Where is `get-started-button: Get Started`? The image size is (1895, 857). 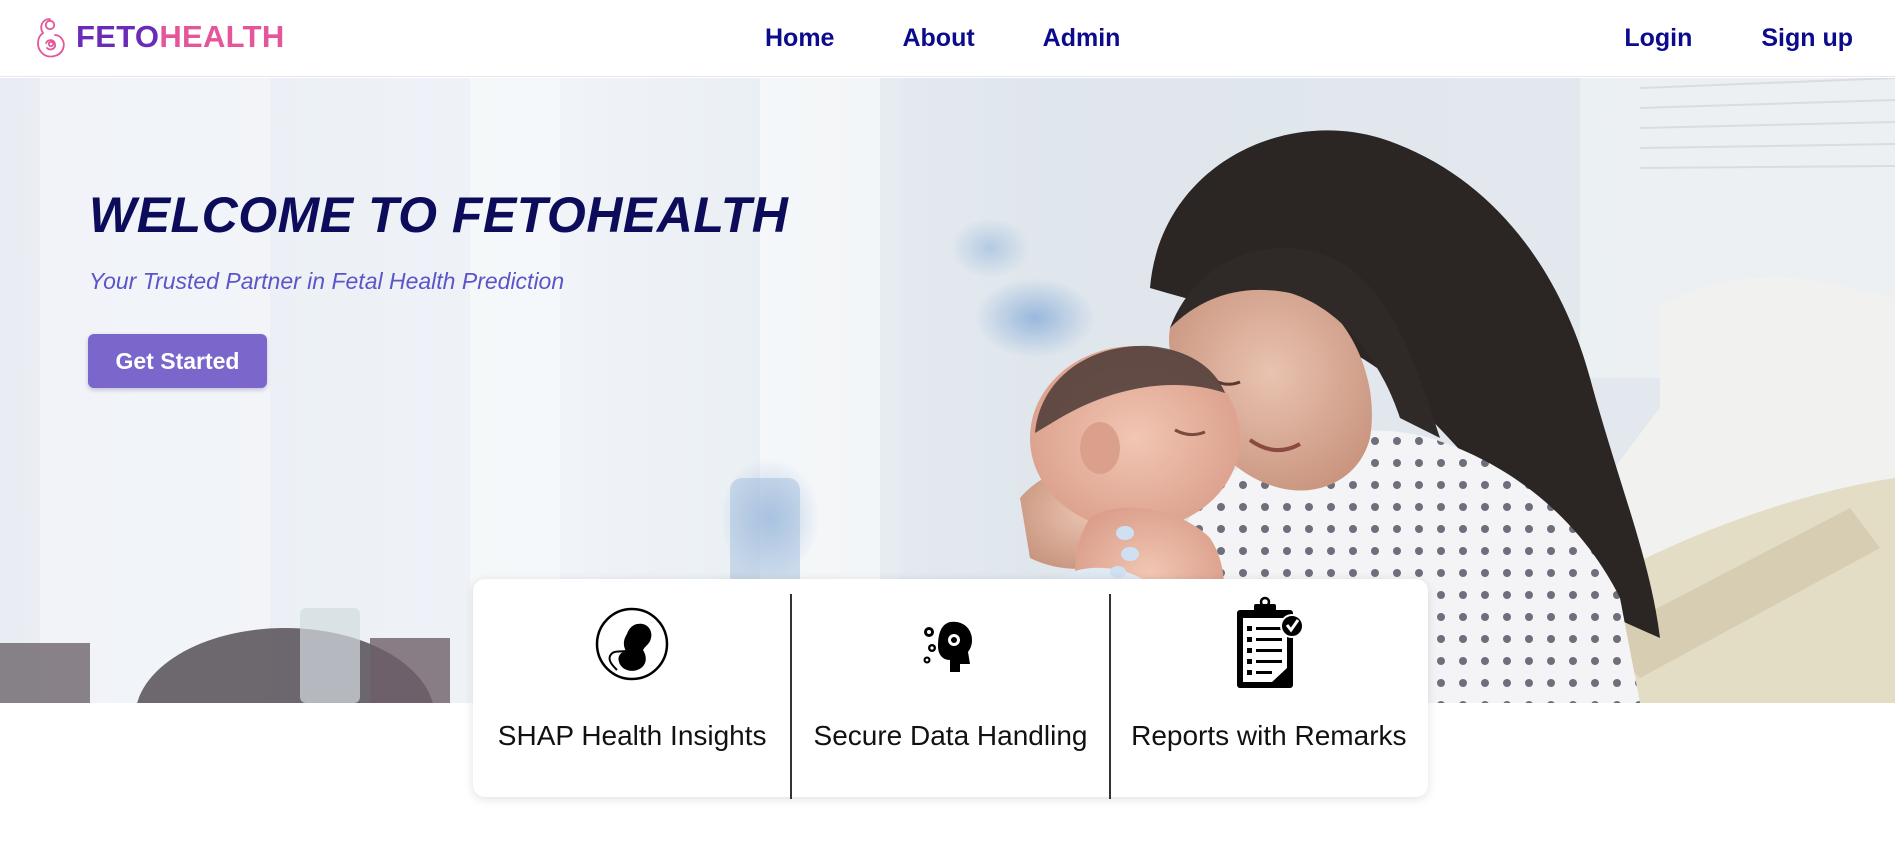
get-started-button: Get Started is located at coordinates (177, 361).